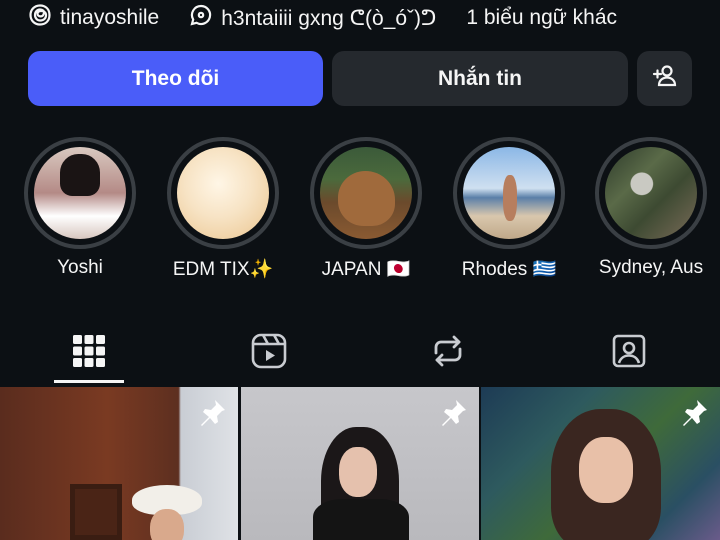  I want to click on highlight-label: Rhodes 🇬🇷, so click(509, 269).